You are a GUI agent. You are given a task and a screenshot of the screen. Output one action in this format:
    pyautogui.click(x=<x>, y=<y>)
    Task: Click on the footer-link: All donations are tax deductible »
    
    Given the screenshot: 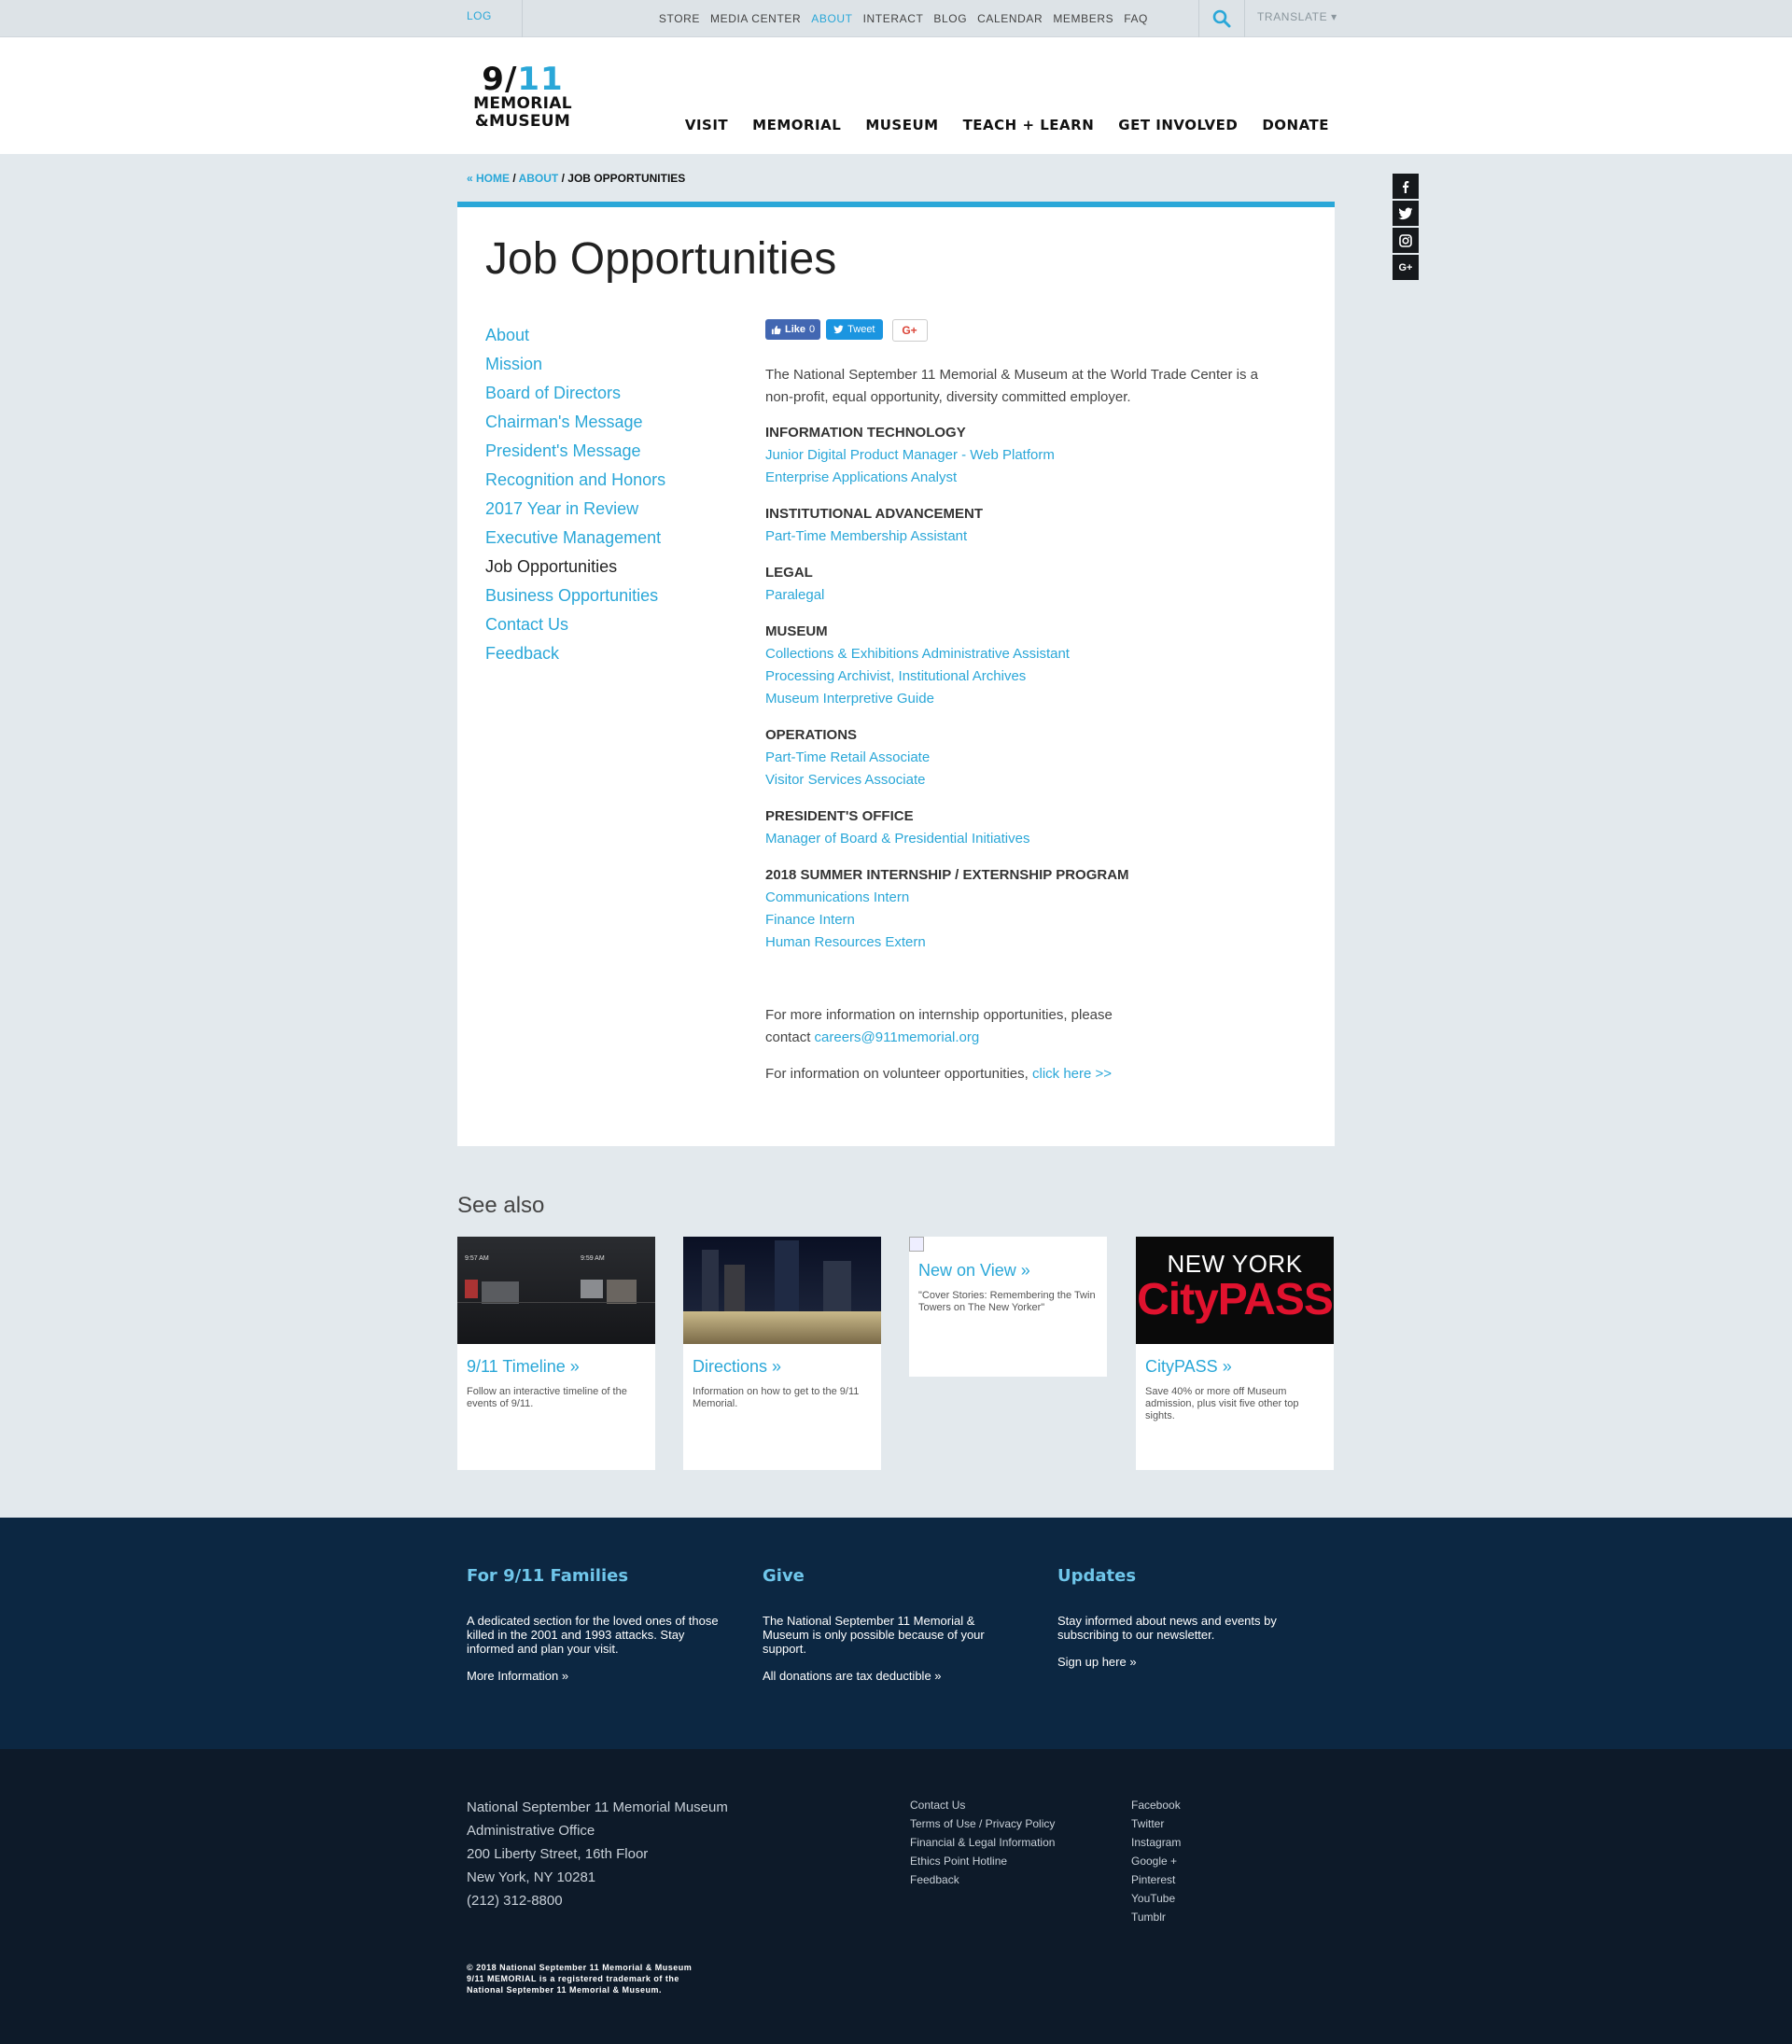 What is the action you would take?
    pyautogui.click(x=889, y=1676)
    